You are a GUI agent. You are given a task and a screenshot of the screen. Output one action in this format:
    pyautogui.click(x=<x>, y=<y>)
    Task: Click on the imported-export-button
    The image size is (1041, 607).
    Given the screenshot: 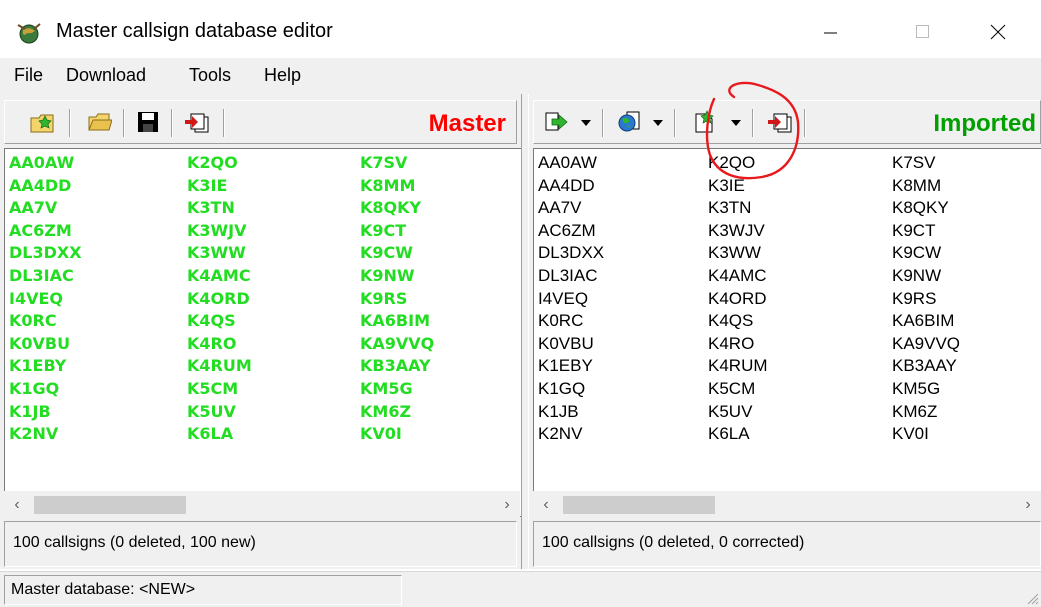 What is the action you would take?
    pyautogui.click(x=781, y=122)
    